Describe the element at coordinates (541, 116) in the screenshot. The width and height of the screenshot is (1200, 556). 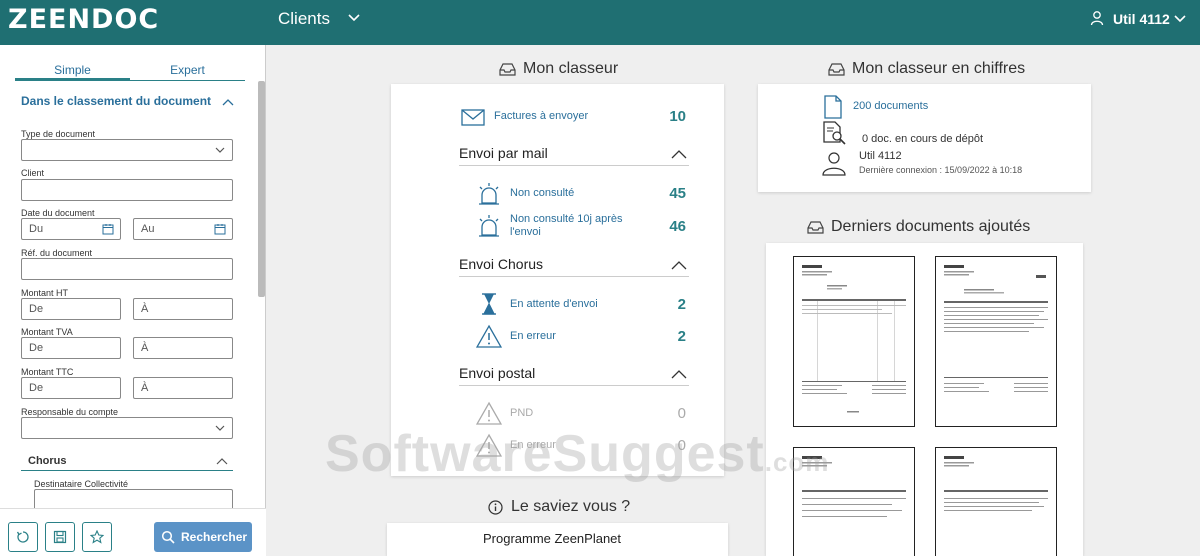
I see `factures-link: Factures à envoyer` at that location.